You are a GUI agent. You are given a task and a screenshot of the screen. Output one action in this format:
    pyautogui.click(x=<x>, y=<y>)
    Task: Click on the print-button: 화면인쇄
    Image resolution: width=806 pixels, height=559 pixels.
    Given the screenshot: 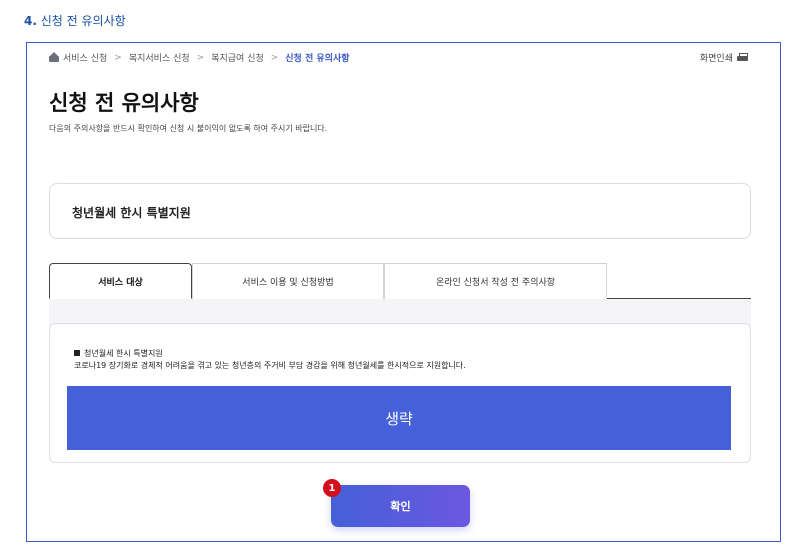 What is the action you would take?
    pyautogui.click(x=724, y=57)
    